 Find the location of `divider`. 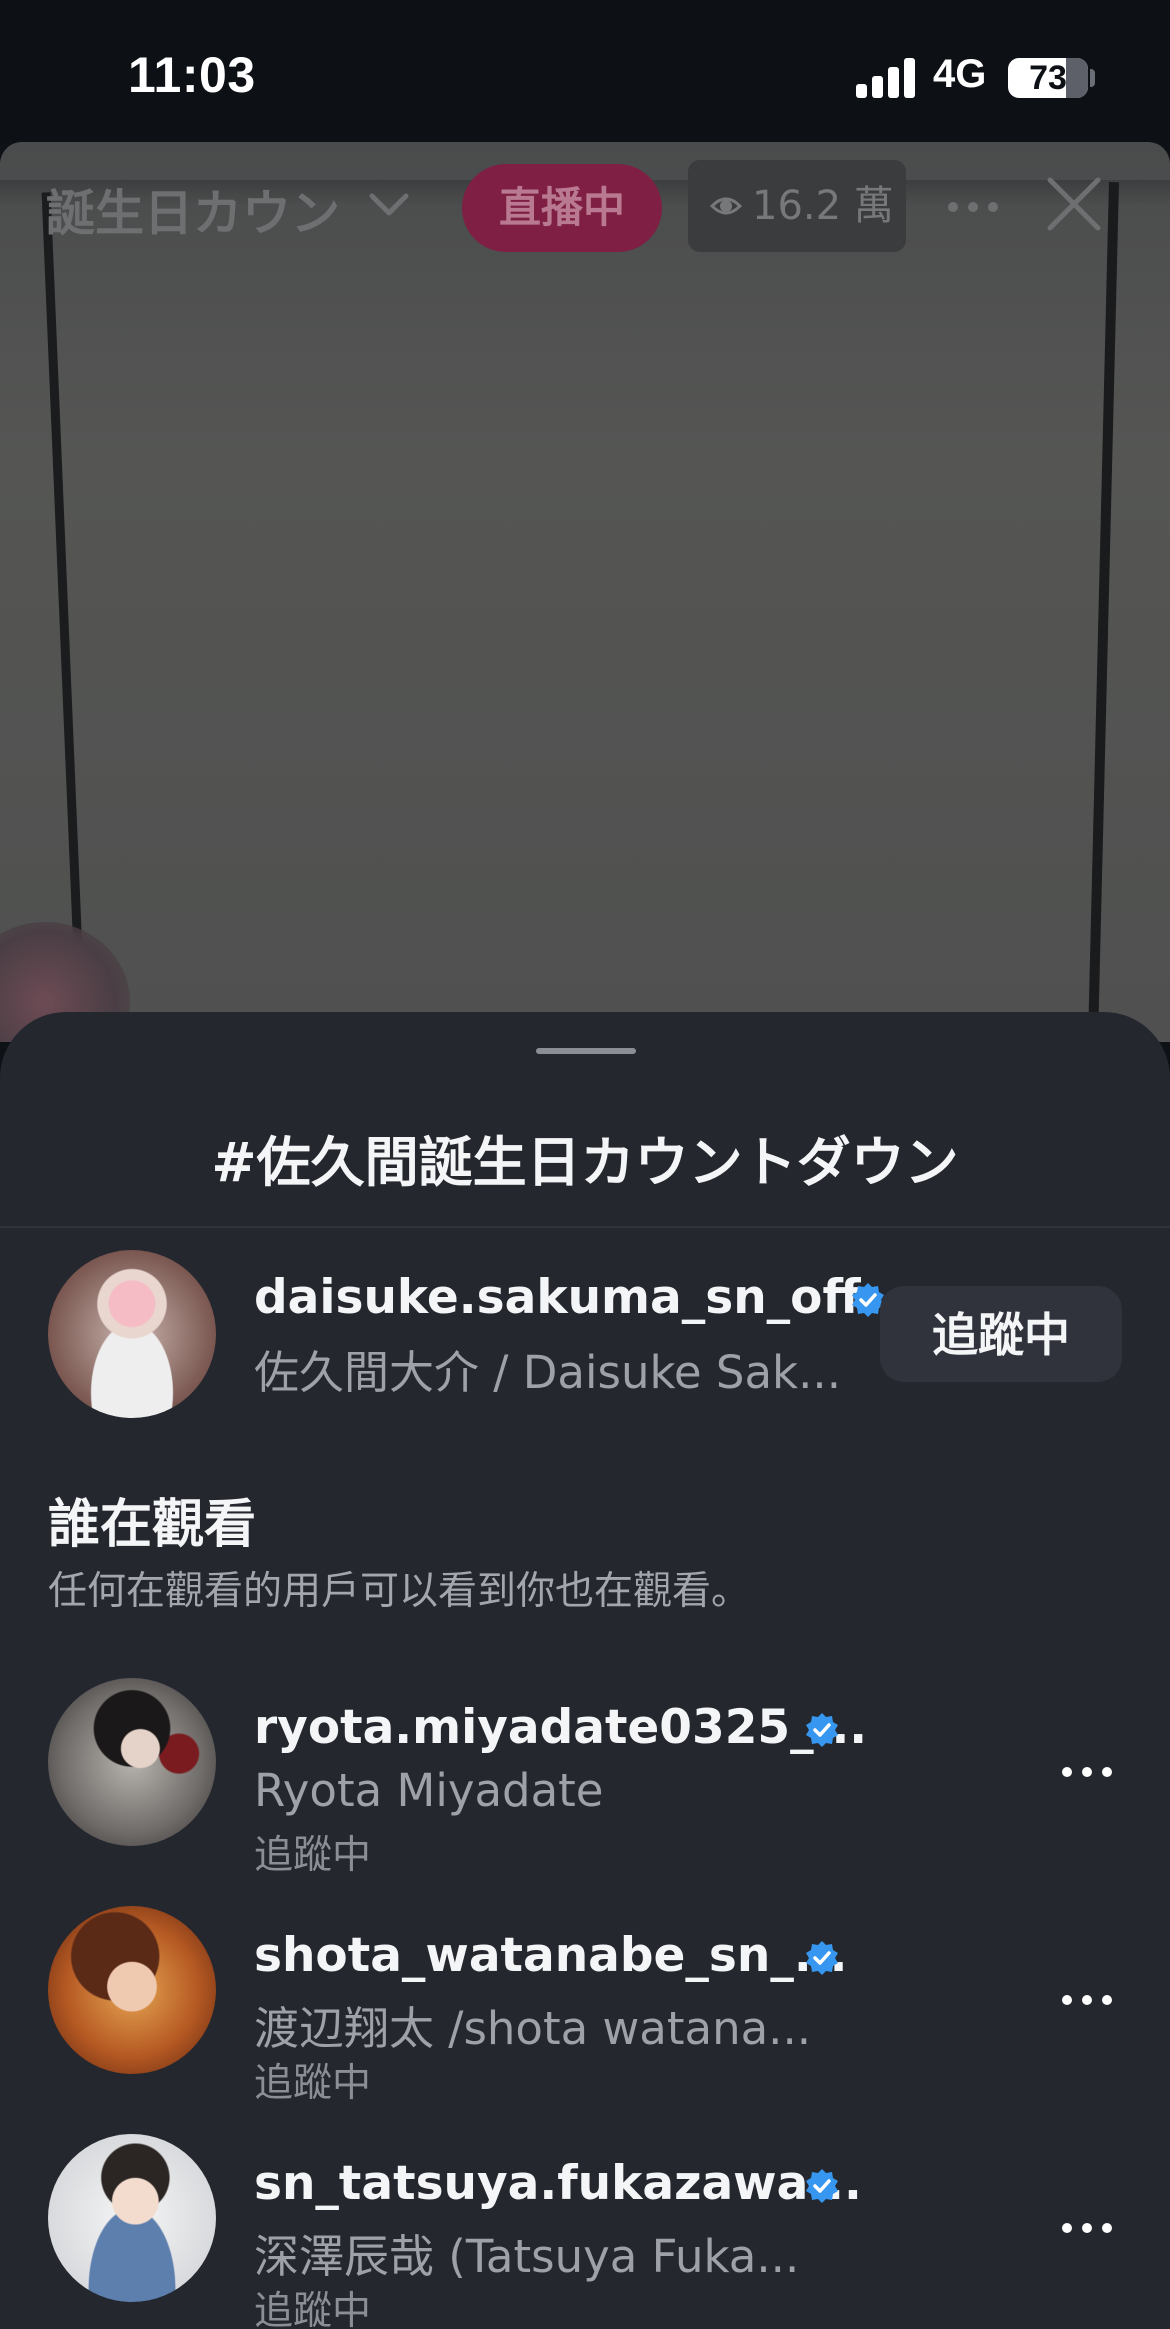

divider is located at coordinates (585, 1227).